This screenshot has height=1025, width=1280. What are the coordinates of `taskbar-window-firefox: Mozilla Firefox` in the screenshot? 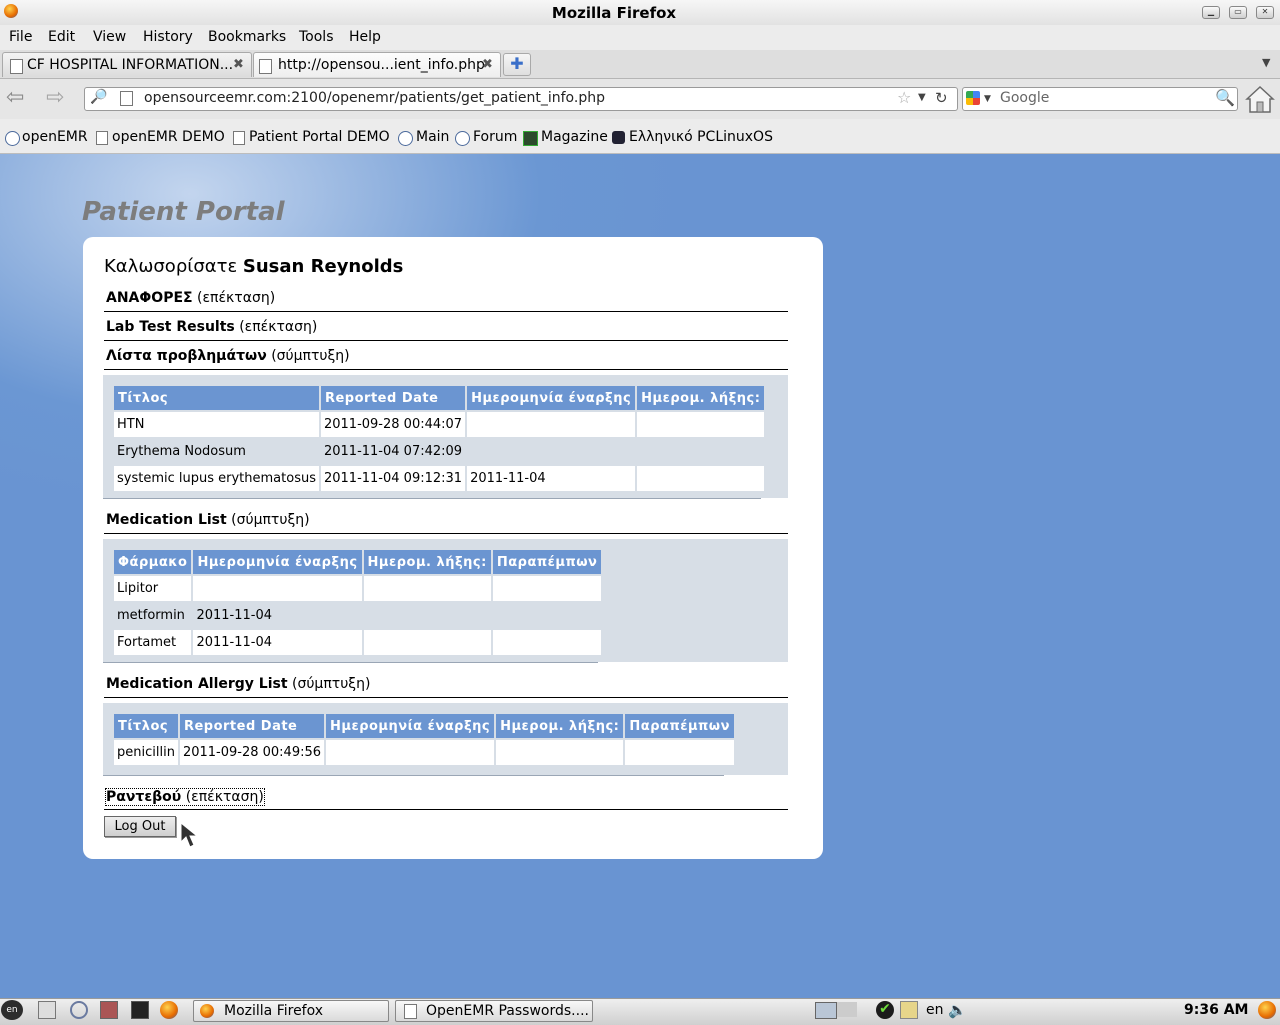 It's located at (291, 1011).